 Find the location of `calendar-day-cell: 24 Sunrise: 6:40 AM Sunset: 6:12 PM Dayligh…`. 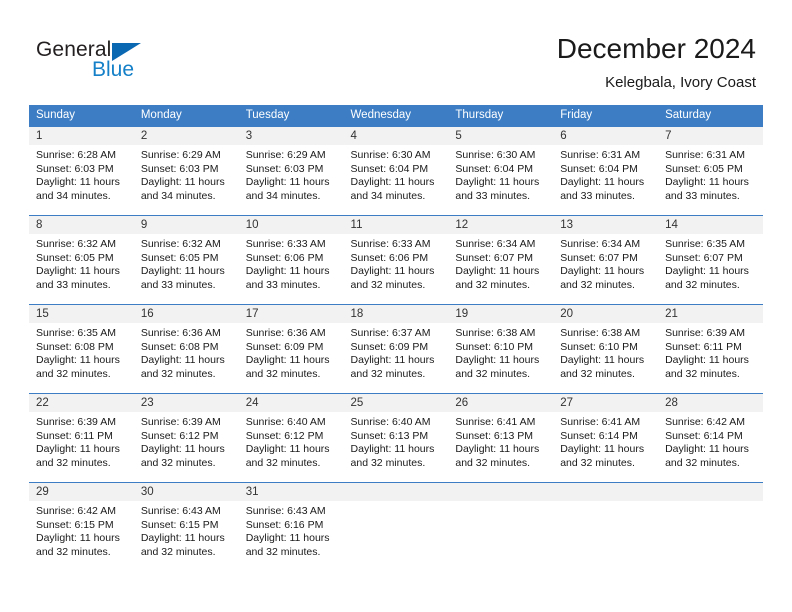

calendar-day-cell: 24 Sunrise: 6:40 AM Sunset: 6:12 PM Dayligh… is located at coordinates (291, 438).